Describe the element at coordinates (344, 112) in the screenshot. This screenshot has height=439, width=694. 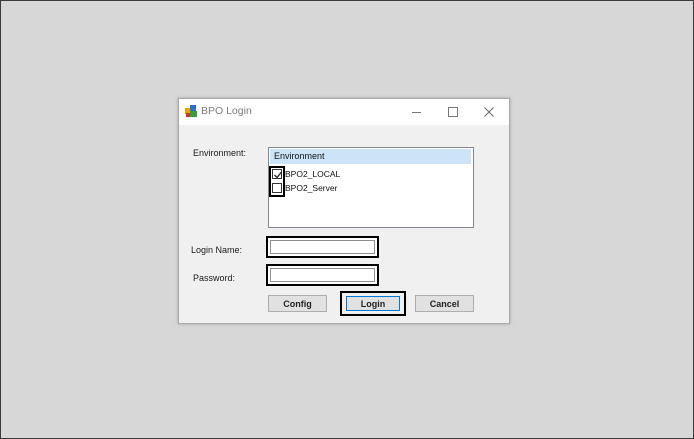
I see `title-bar: BPO Login` at that location.